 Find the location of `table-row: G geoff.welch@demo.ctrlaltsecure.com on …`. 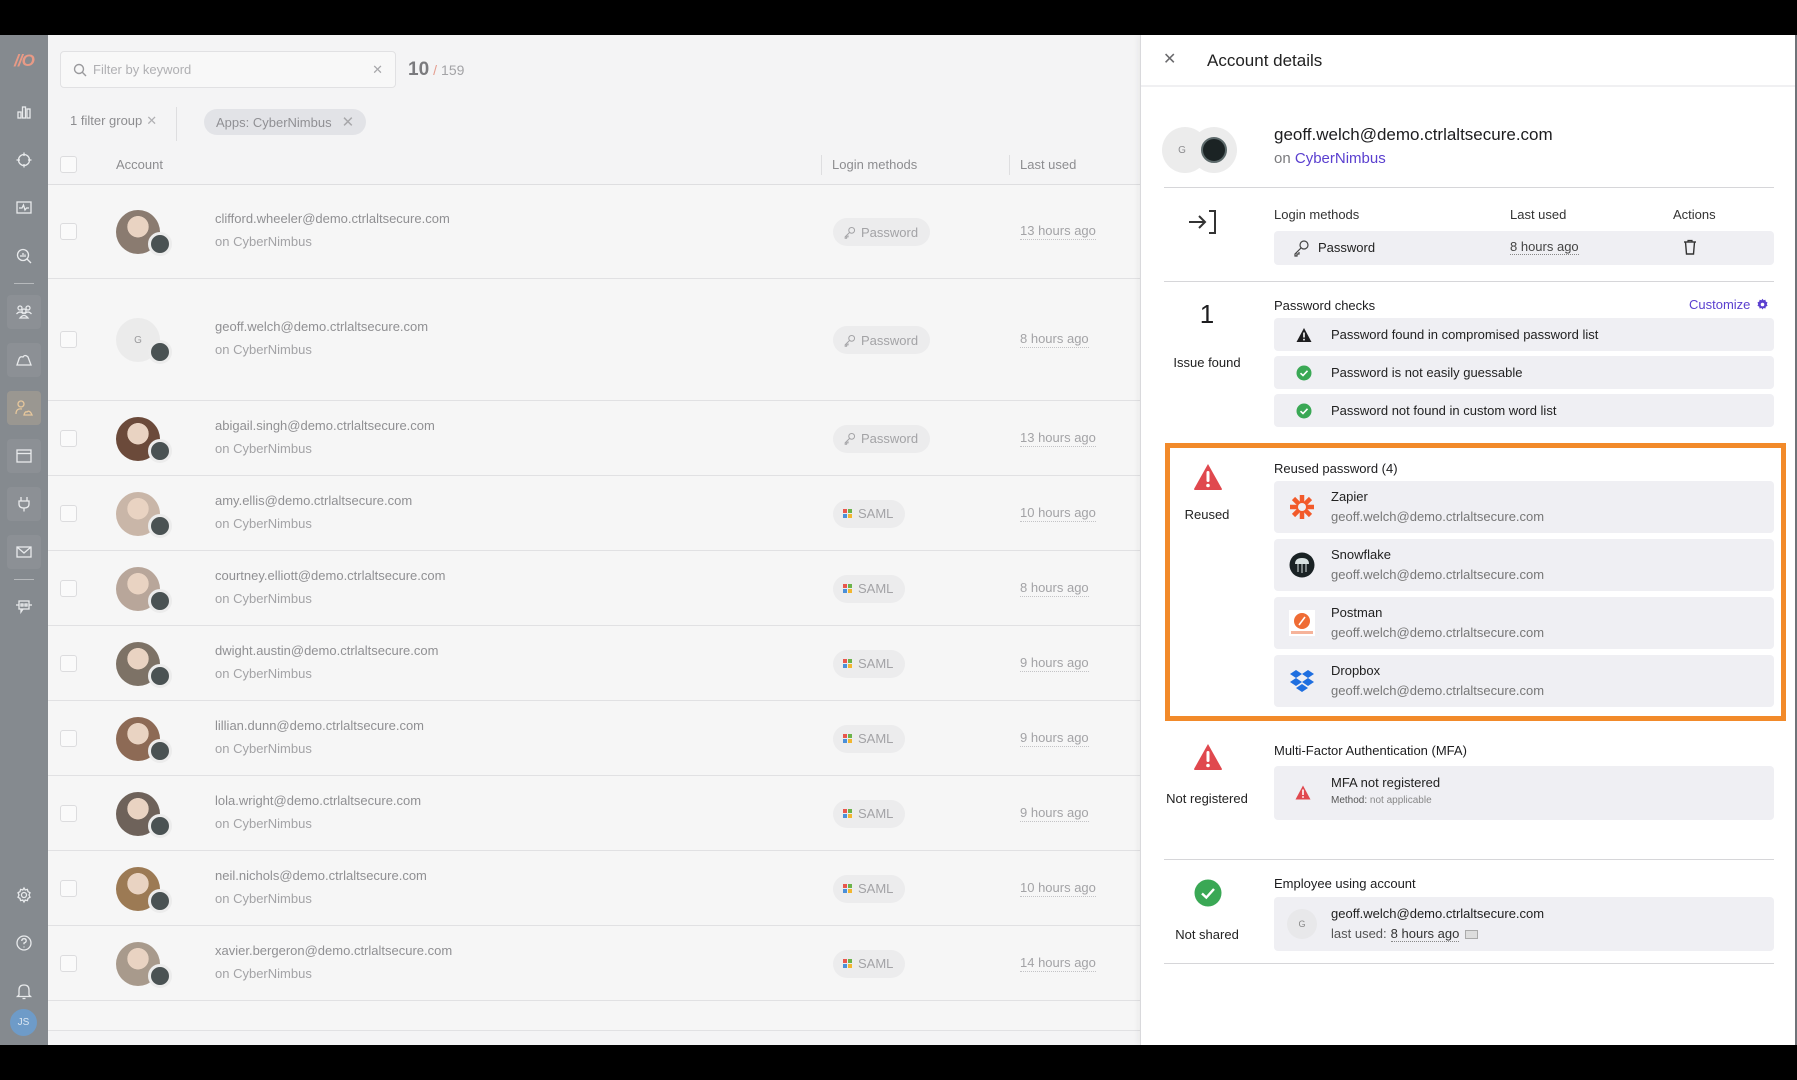

table-row: G geoff.welch@demo.ctrlaltsecure.com on … is located at coordinates (594, 340).